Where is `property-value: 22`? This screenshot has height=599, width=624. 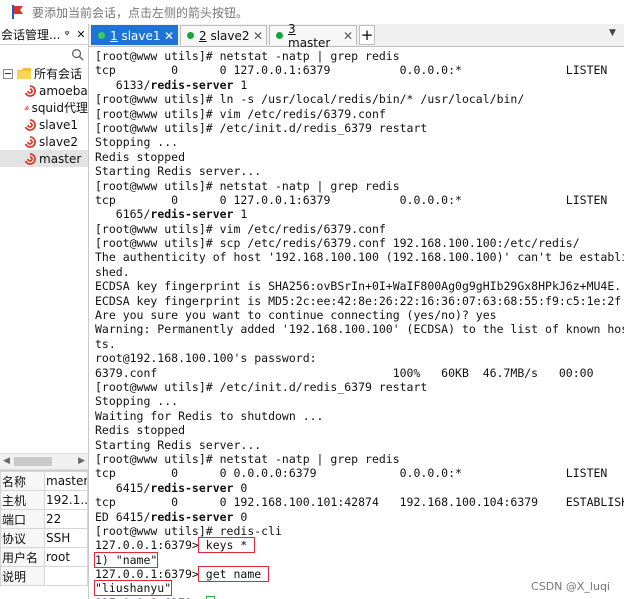
property-value: 22 is located at coordinates (66, 519).